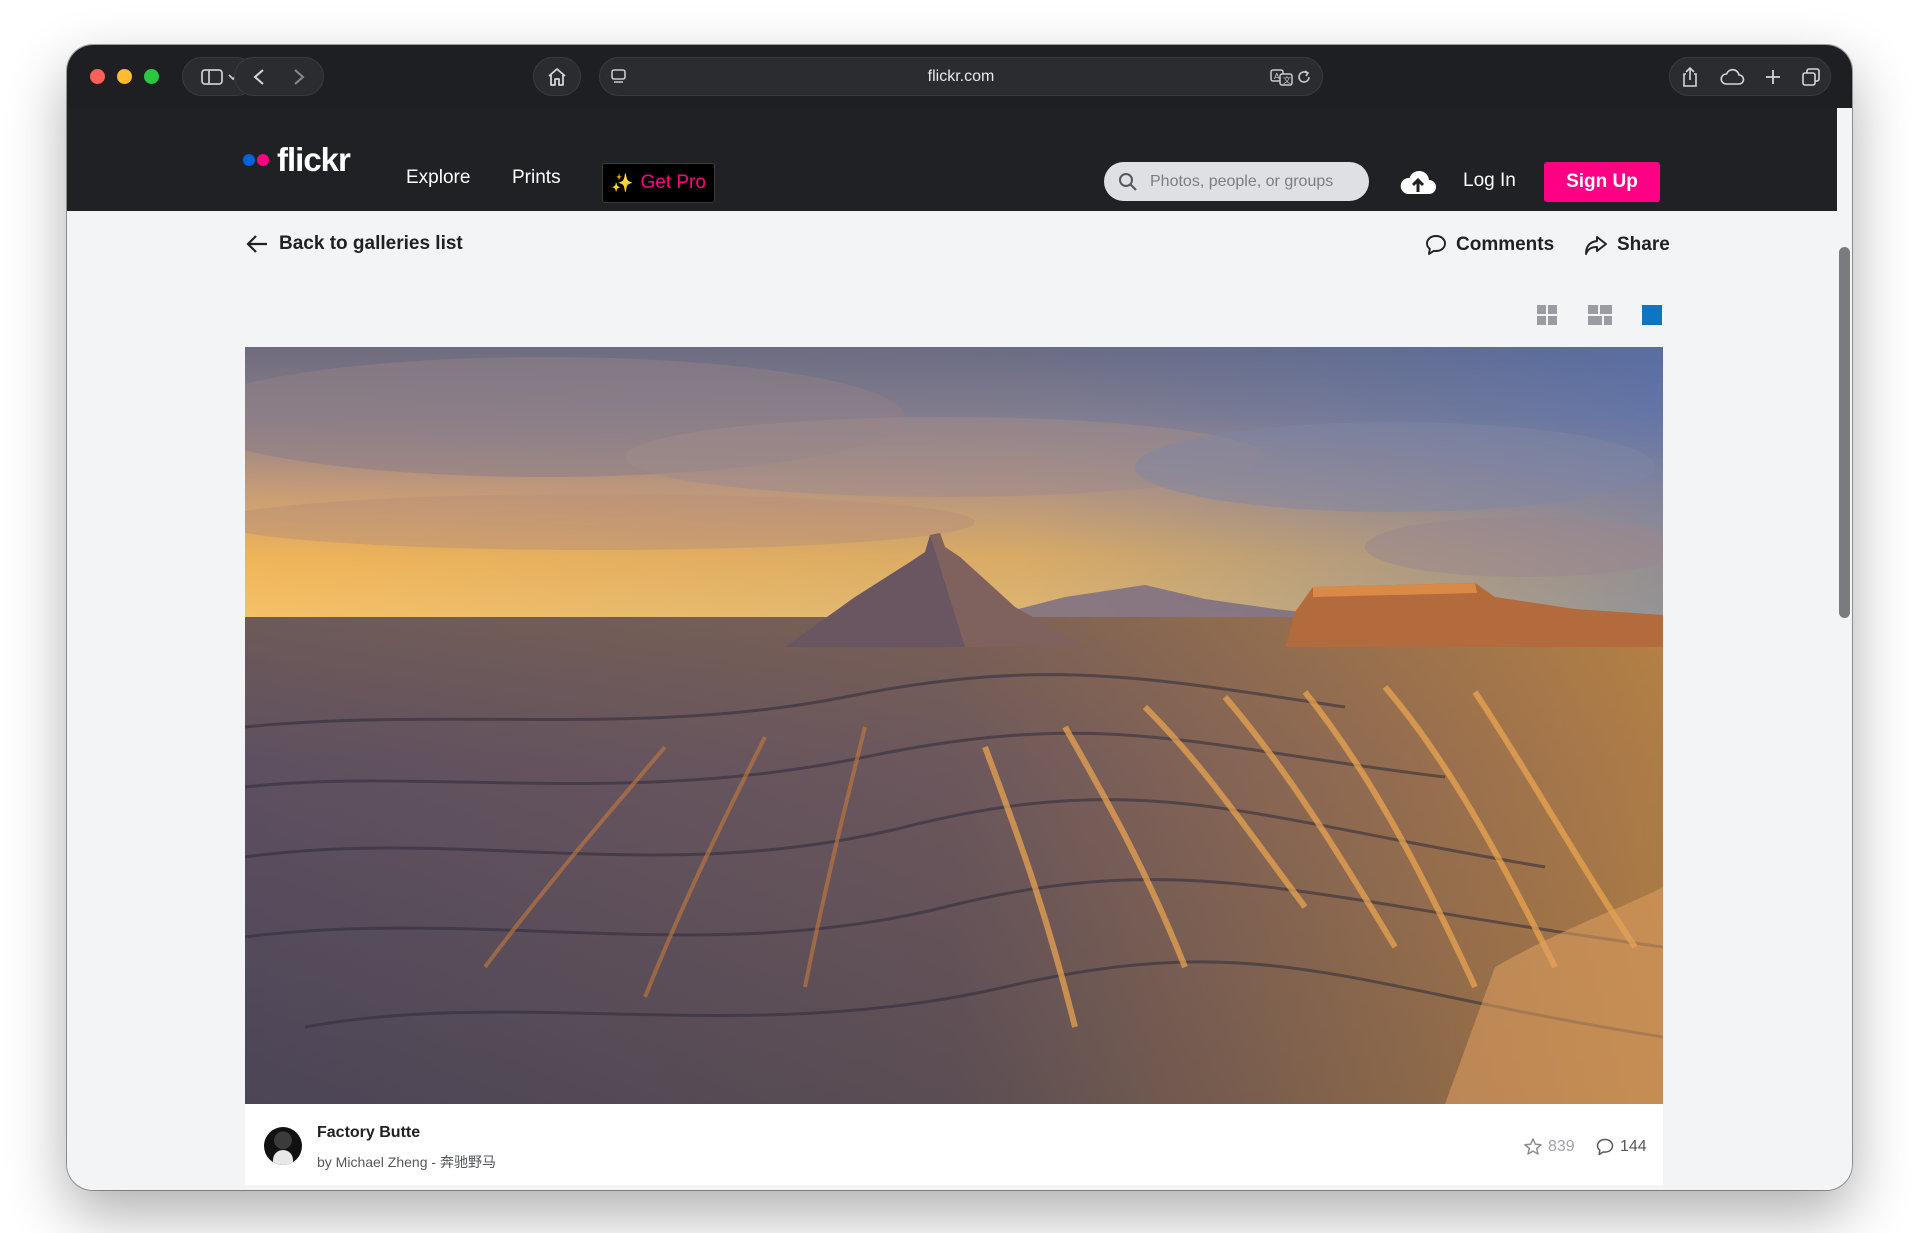 The width and height of the screenshot is (1920, 1233). I want to click on history-nav, so click(279, 76).